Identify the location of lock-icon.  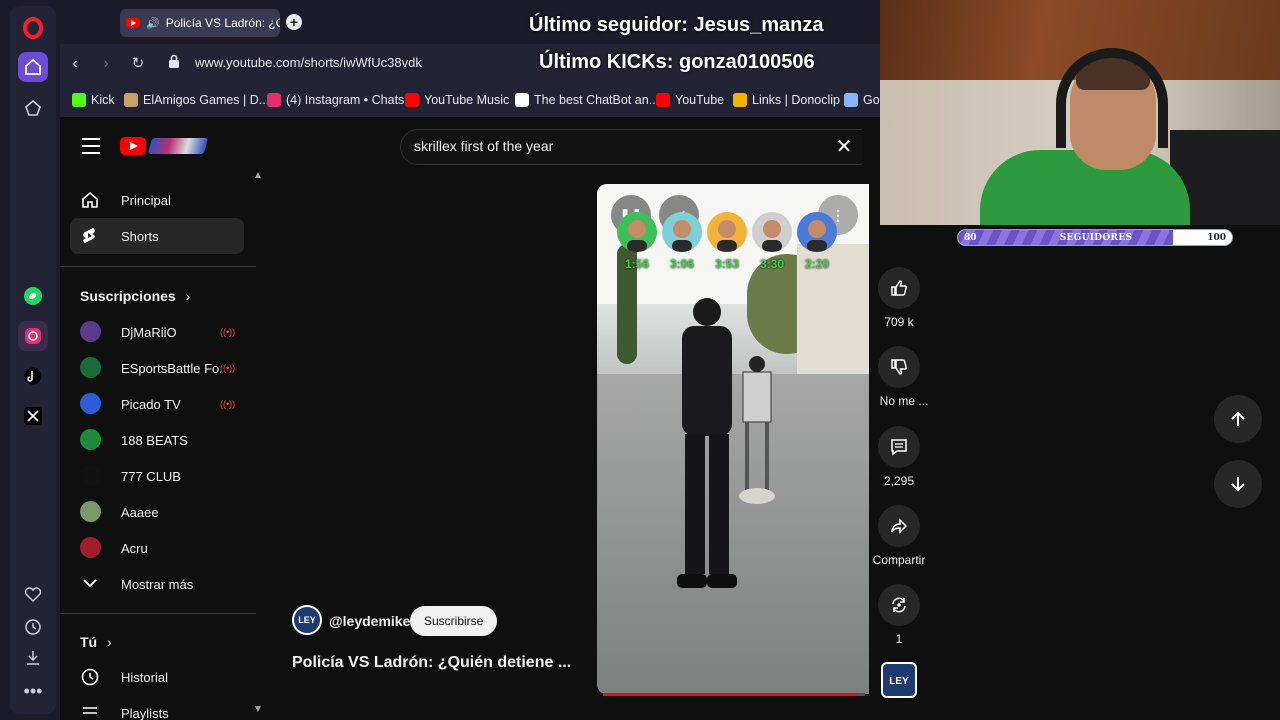
(174, 61).